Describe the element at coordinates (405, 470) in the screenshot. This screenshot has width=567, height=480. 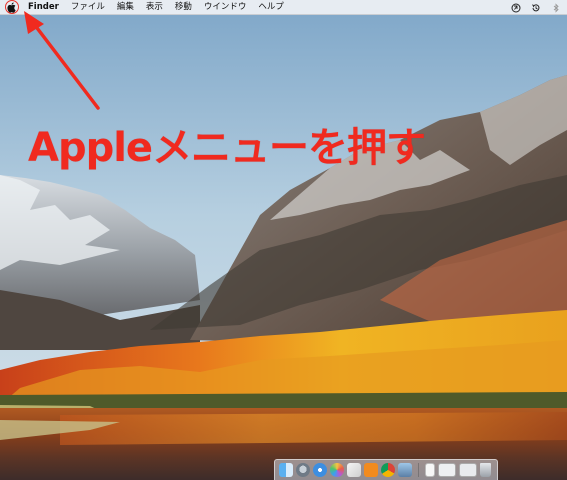
I see `preview-icon` at that location.